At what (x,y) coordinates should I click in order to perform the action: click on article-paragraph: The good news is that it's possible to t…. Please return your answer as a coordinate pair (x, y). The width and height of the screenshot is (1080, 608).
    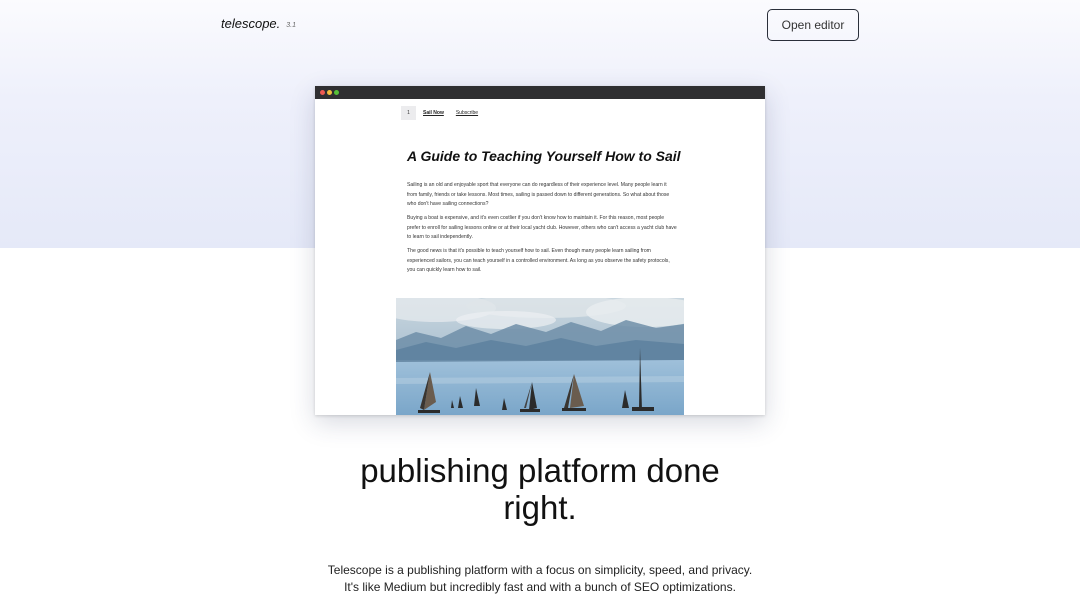
    Looking at the image, I should click on (538, 260).